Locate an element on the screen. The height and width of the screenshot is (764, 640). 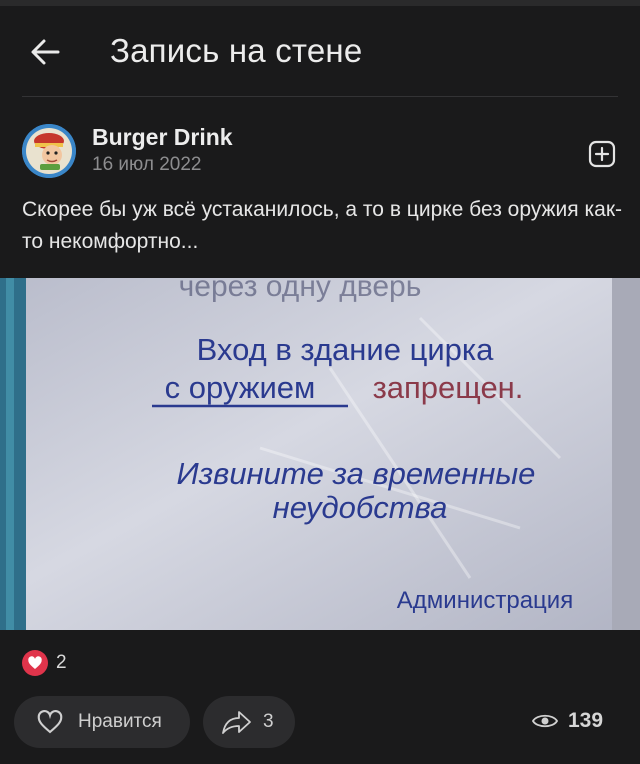
status-strip is located at coordinates (320, 3).